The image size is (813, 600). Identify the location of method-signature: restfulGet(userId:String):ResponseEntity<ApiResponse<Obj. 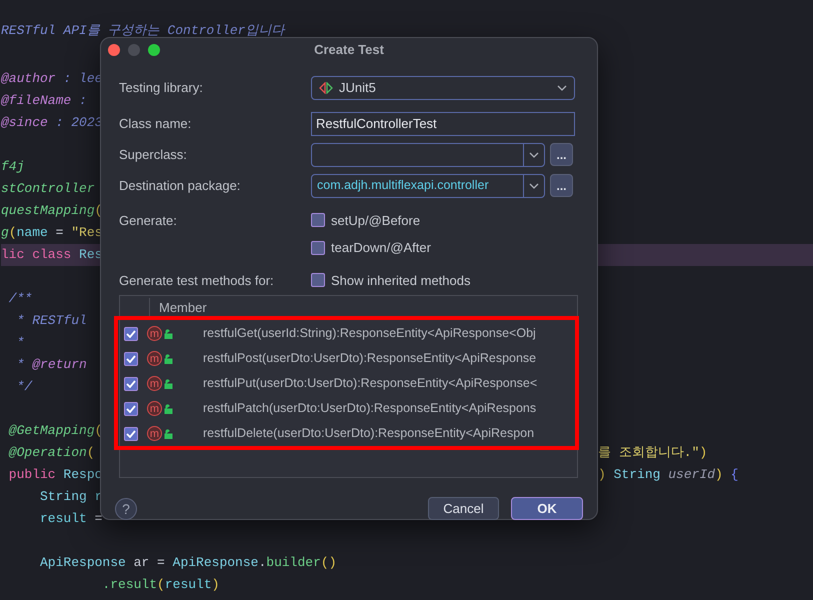
(369, 333).